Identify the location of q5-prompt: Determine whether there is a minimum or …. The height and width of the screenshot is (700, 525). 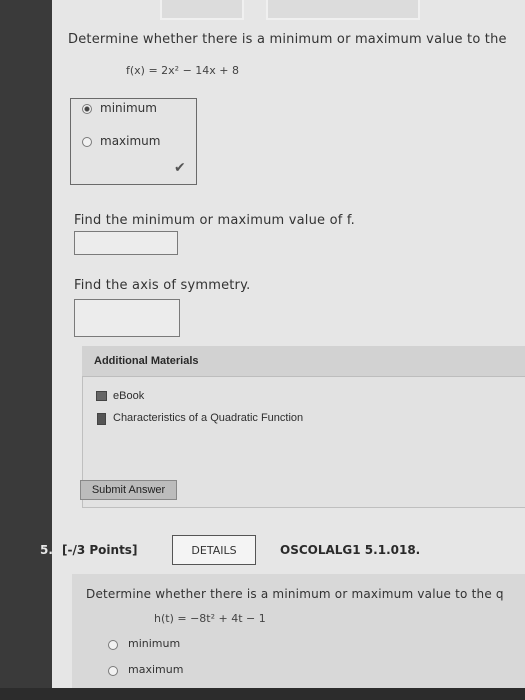
(295, 594).